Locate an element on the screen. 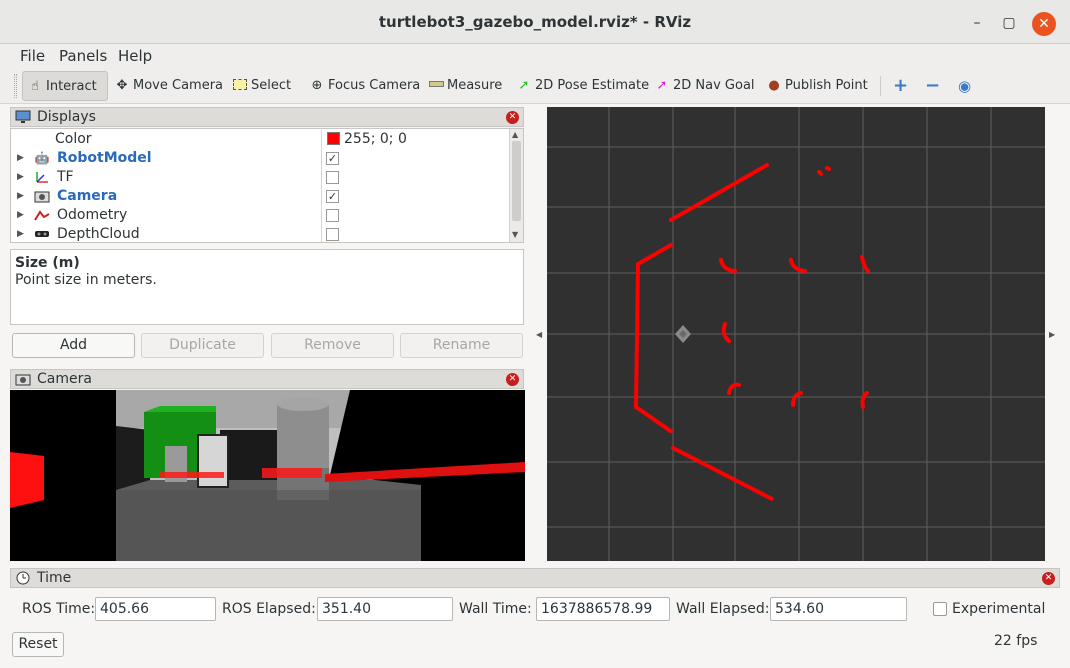 The image size is (1070, 668). display-item-odometry: ▶ Odometry is located at coordinates (260, 215).